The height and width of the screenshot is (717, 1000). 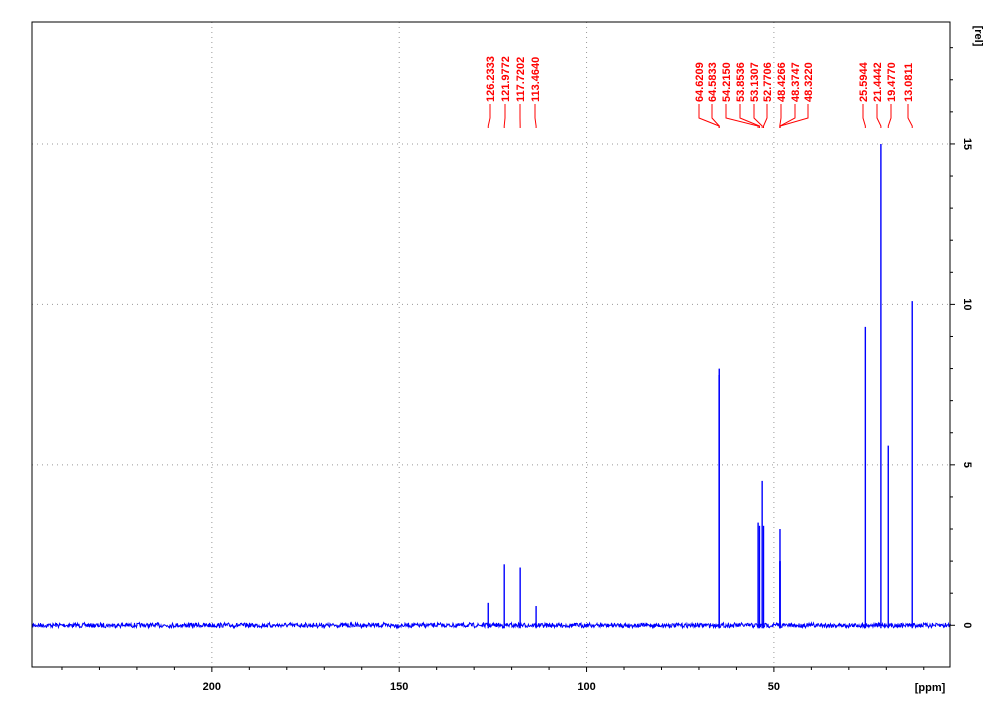 What do you see at coordinates (892, 82) in the screenshot?
I see `peak-label: 19.4770` at bounding box center [892, 82].